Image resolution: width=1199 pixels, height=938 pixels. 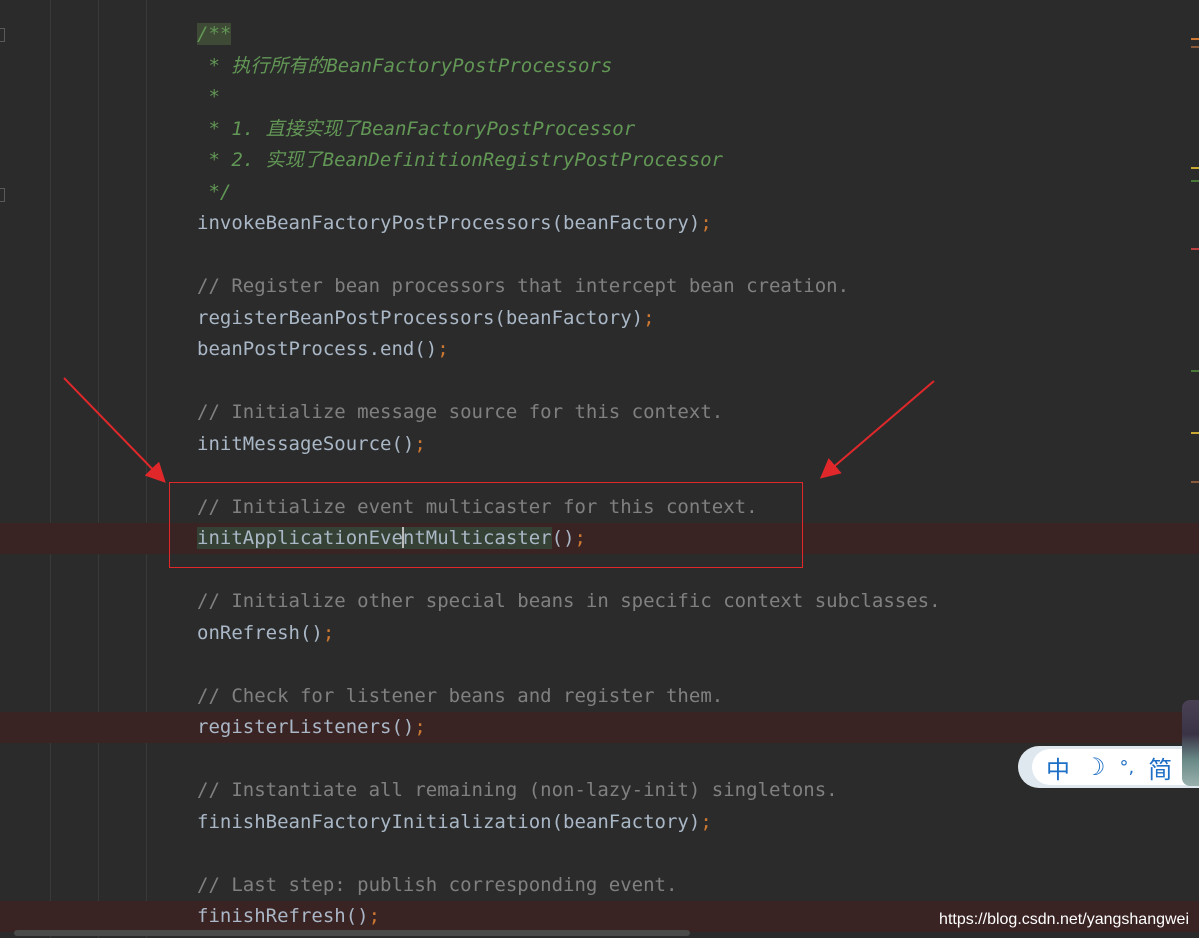 What do you see at coordinates (114, 430) in the screenshot?
I see `left-arrow-icon` at bounding box center [114, 430].